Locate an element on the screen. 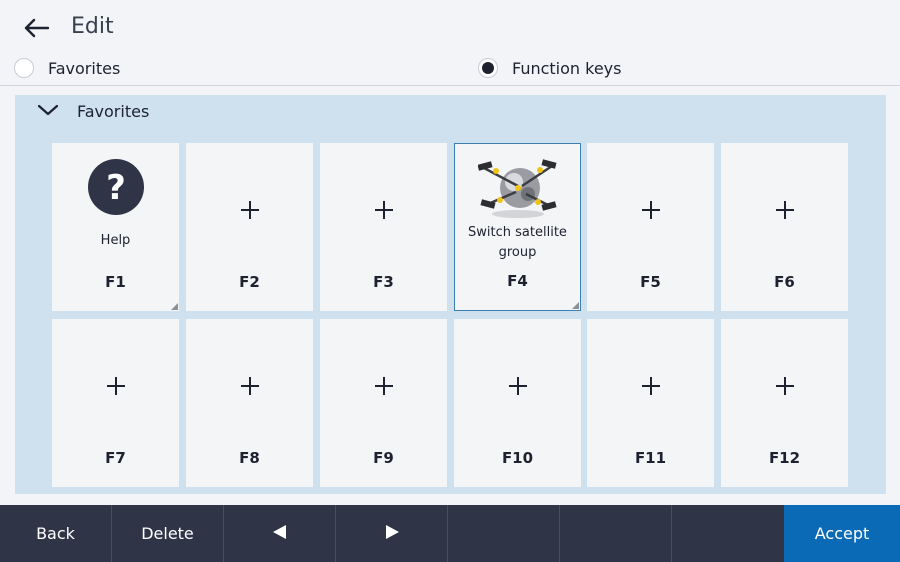 This screenshot has width=900, height=562. radio-function-keys: Function keys is located at coordinates (549, 68).